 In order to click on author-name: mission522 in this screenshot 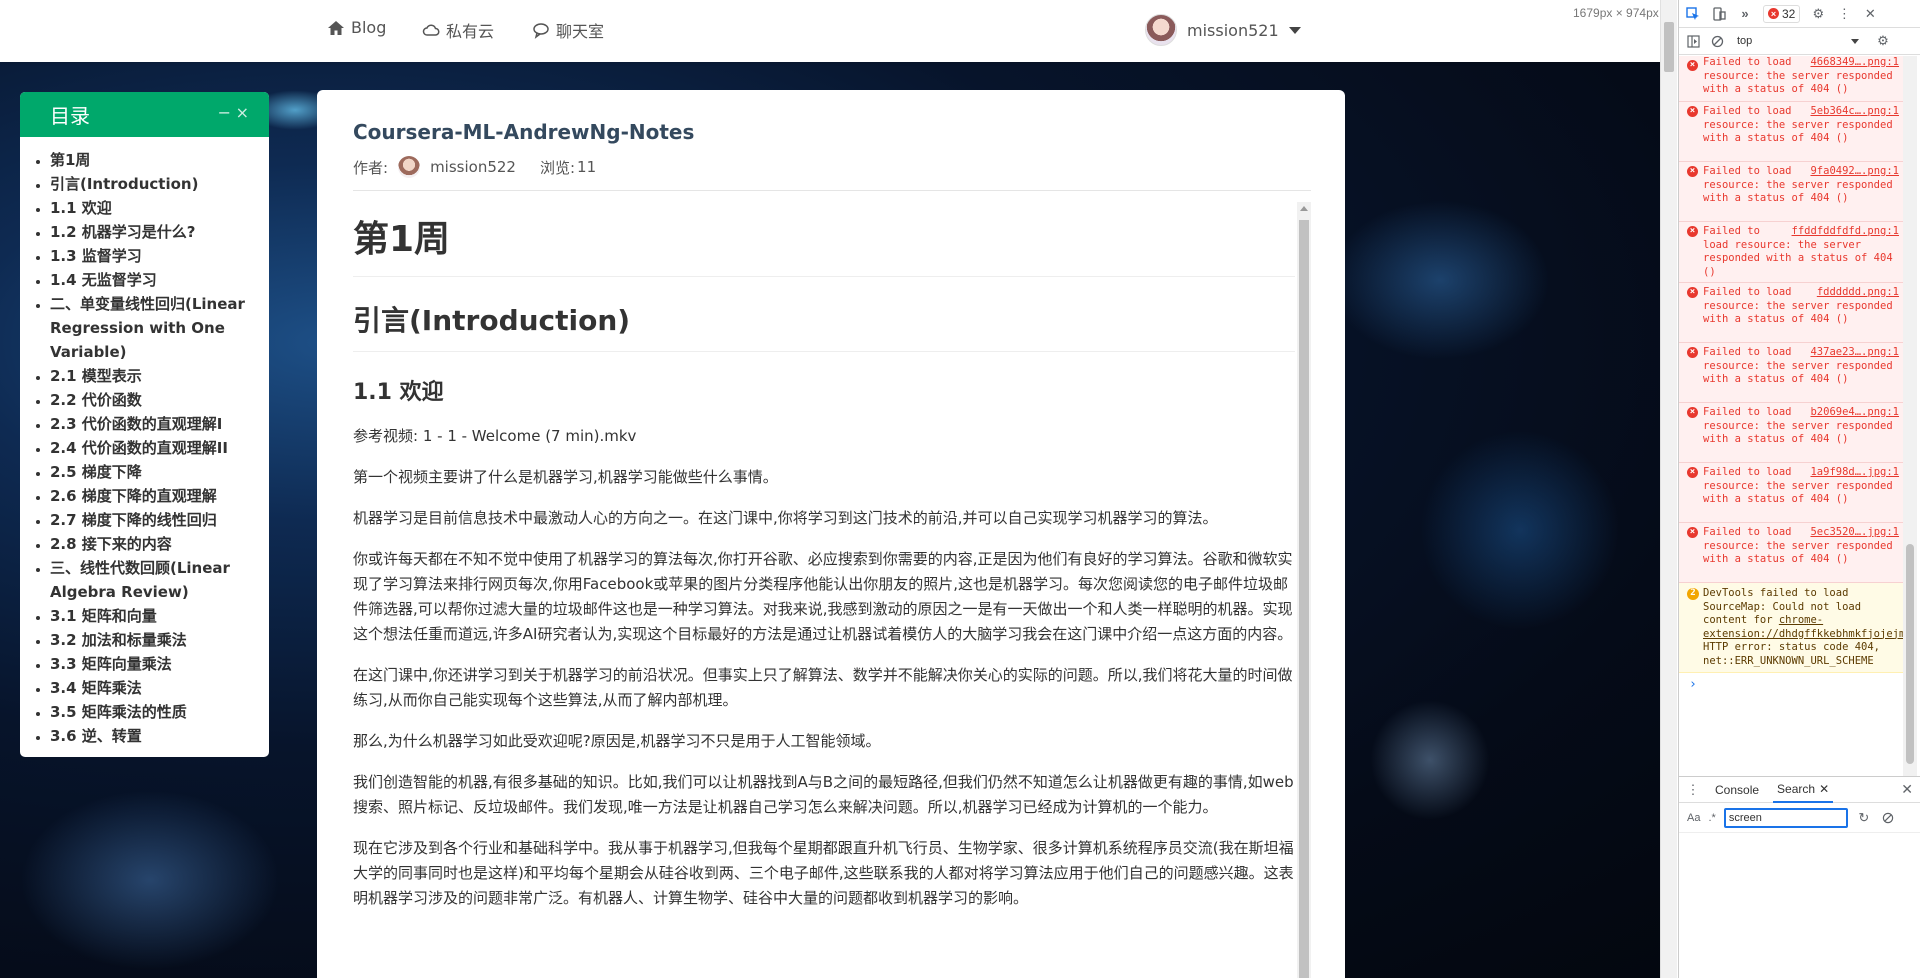, I will do `click(473, 167)`.